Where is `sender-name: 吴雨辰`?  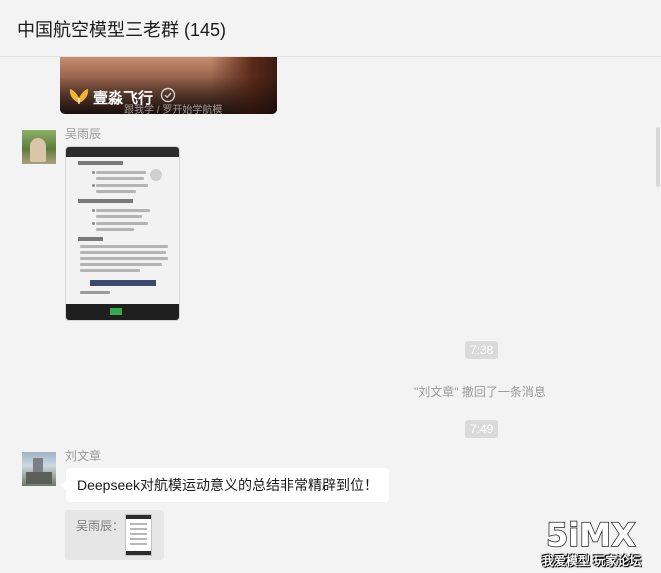
sender-name: 吴雨辰 is located at coordinates (83, 134).